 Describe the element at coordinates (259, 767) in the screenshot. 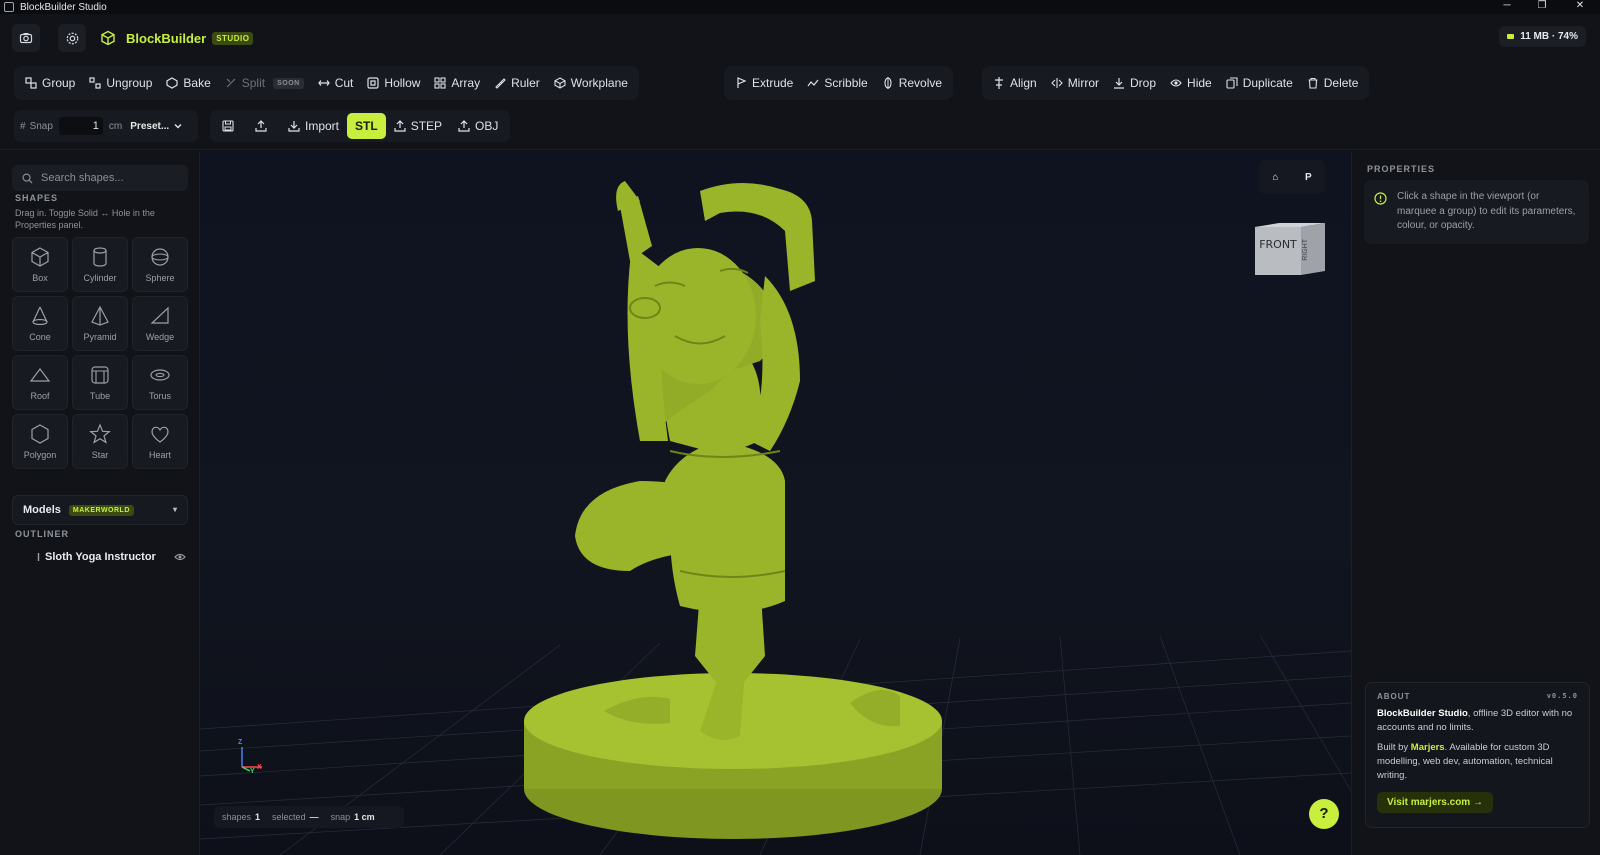

I see `axis-x-label: X` at that location.